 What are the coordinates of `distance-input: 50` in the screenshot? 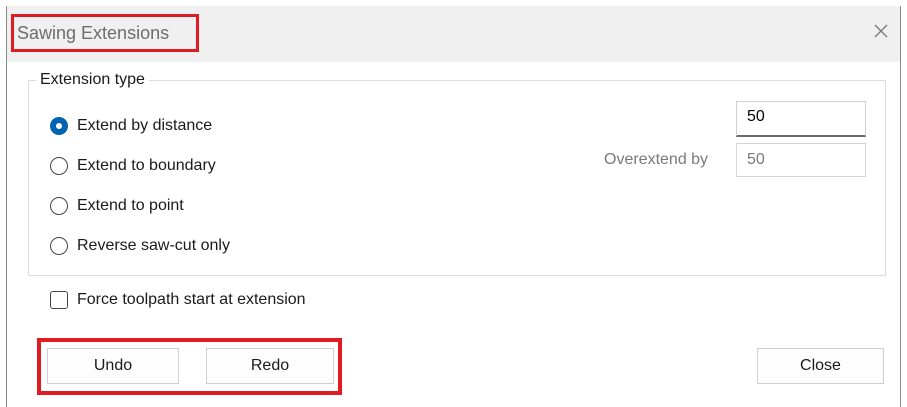 It's located at (801, 119).